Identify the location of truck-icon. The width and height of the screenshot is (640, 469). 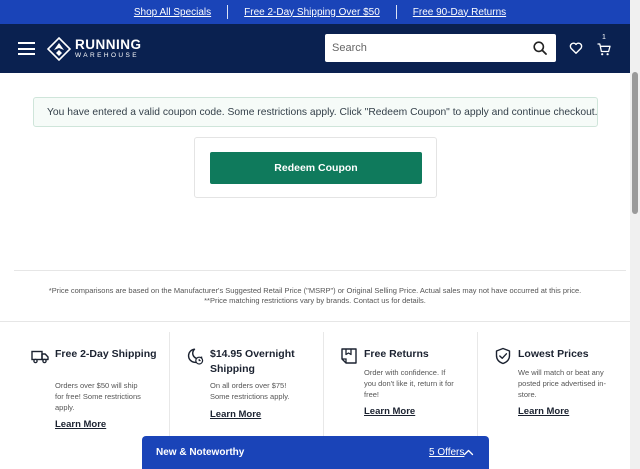
(40, 357).